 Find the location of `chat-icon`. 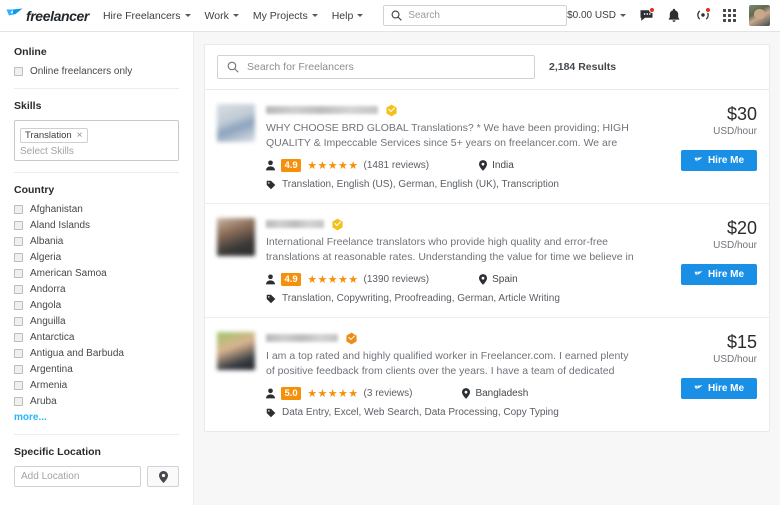

chat-icon is located at coordinates (647, 15).